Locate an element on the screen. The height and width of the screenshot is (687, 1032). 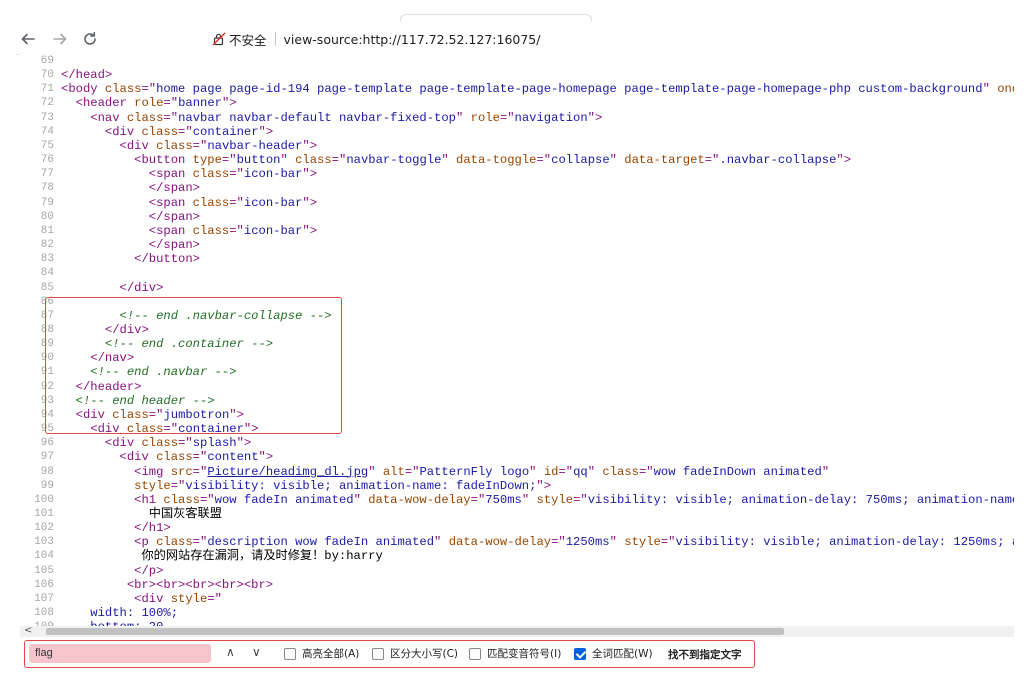
insecure-lock-icon is located at coordinates (219, 39).